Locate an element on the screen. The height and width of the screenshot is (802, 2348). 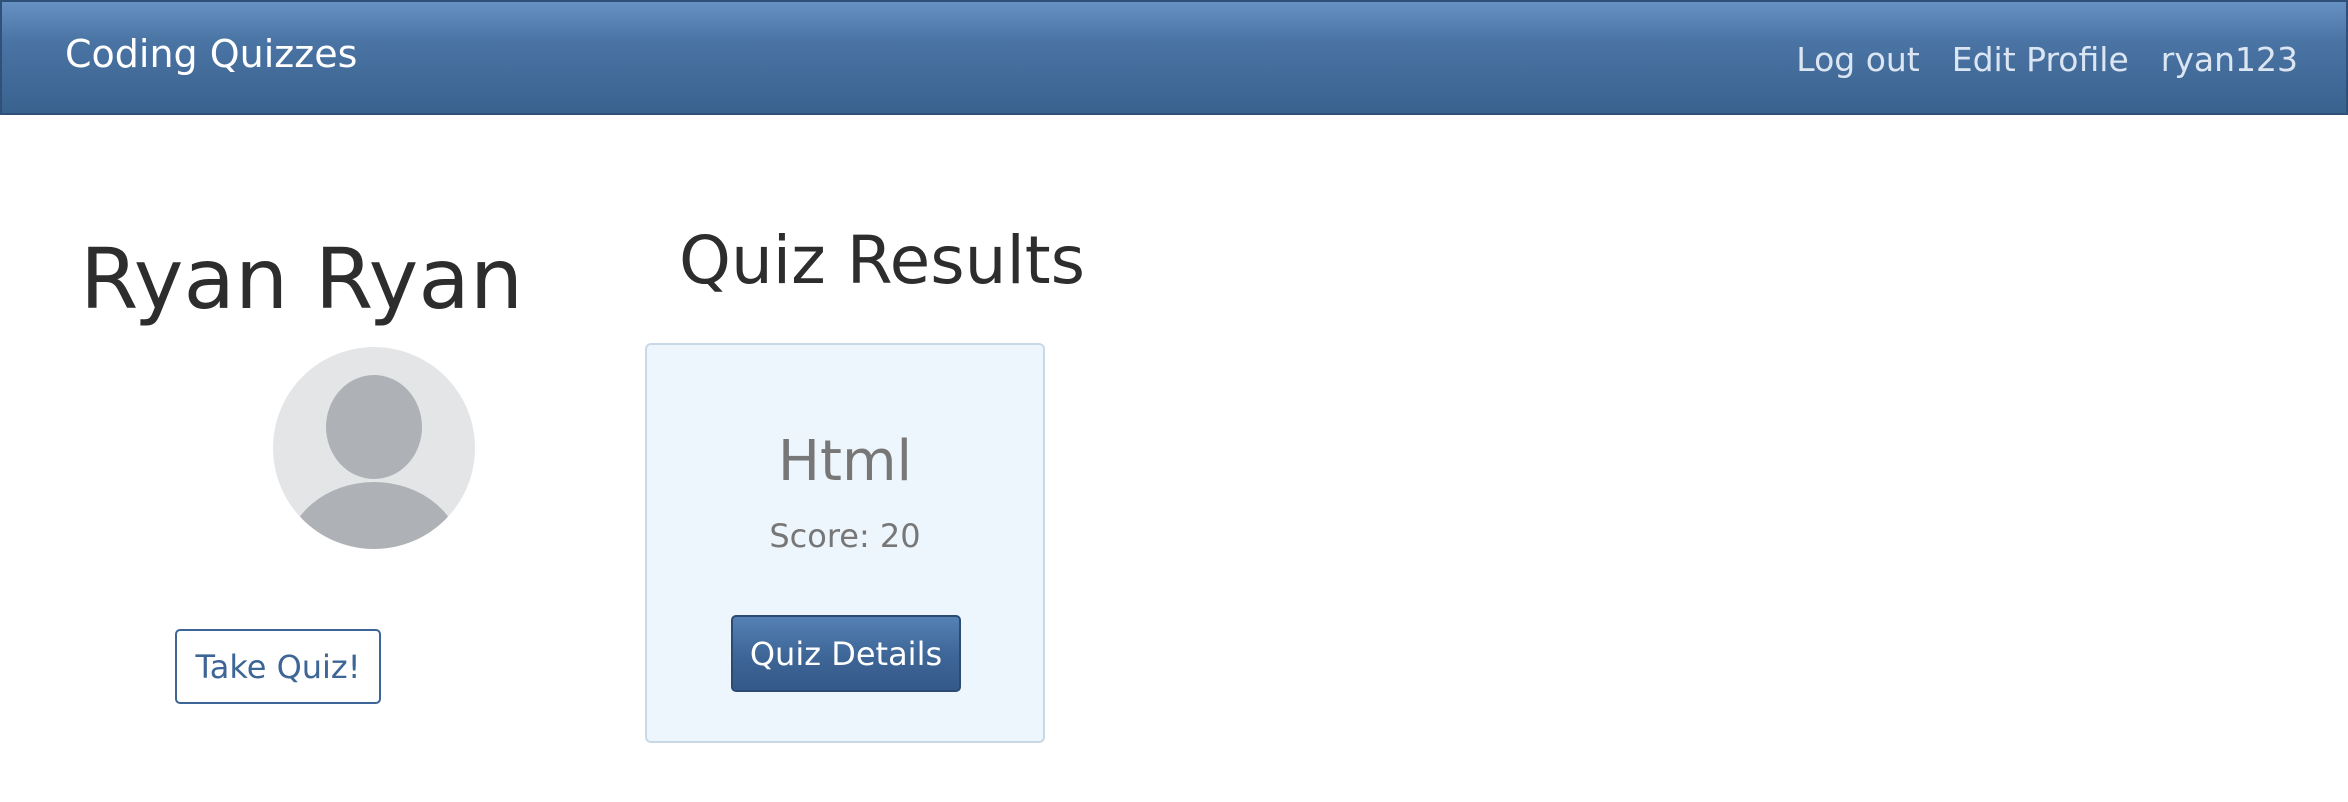
take-quiz-button: Take Quiz! is located at coordinates (278, 666).